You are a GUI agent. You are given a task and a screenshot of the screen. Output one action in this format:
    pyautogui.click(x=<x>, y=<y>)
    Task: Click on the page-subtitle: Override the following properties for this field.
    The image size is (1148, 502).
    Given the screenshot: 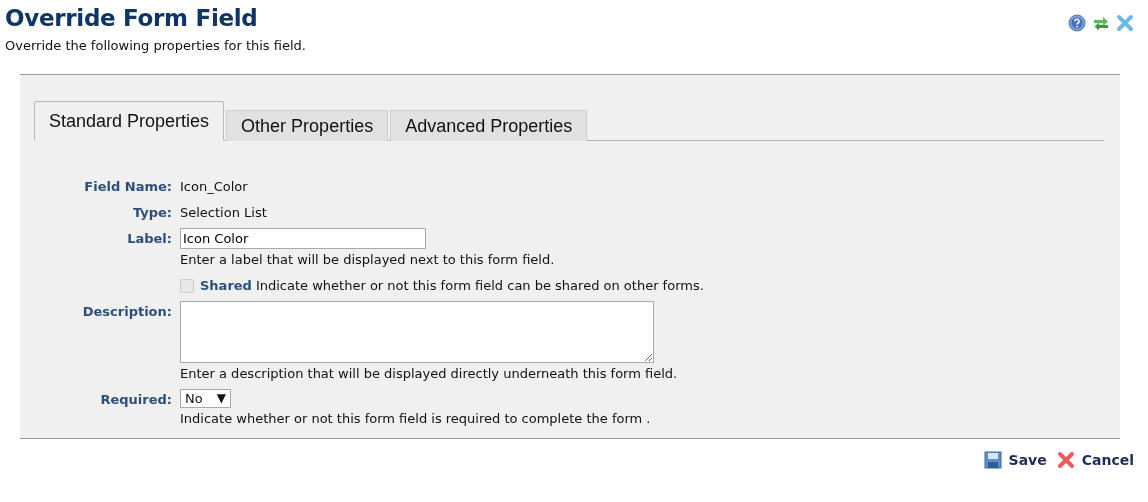 What is the action you would take?
    pyautogui.click(x=155, y=45)
    